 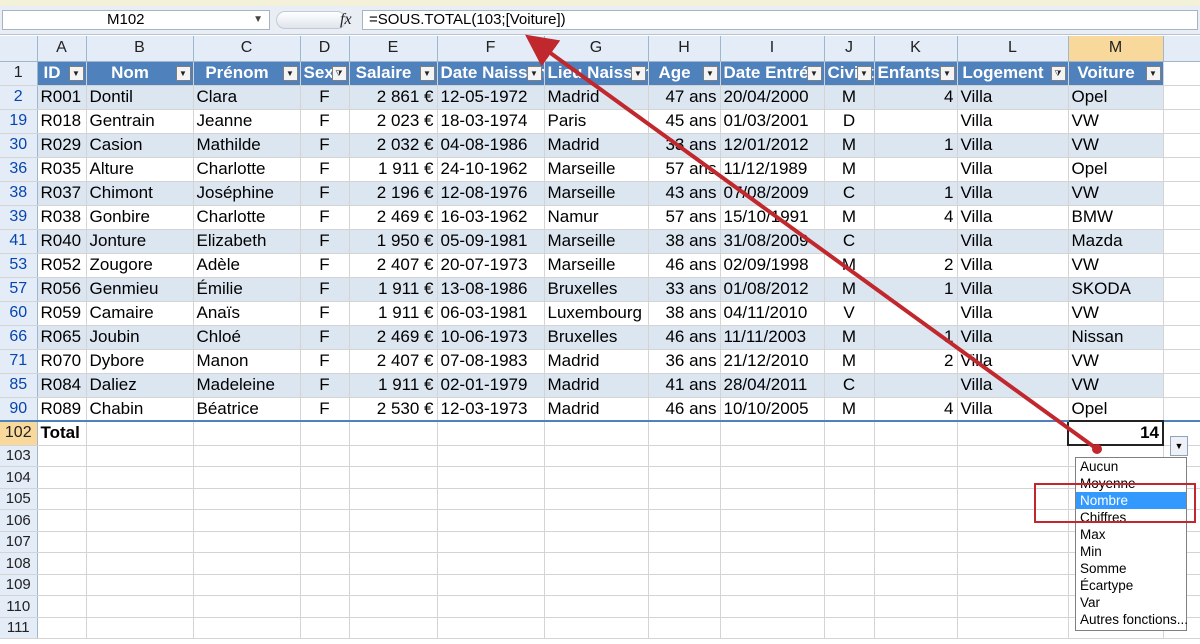 What do you see at coordinates (1097, 449) in the screenshot?
I see `arrow-origin-dot` at bounding box center [1097, 449].